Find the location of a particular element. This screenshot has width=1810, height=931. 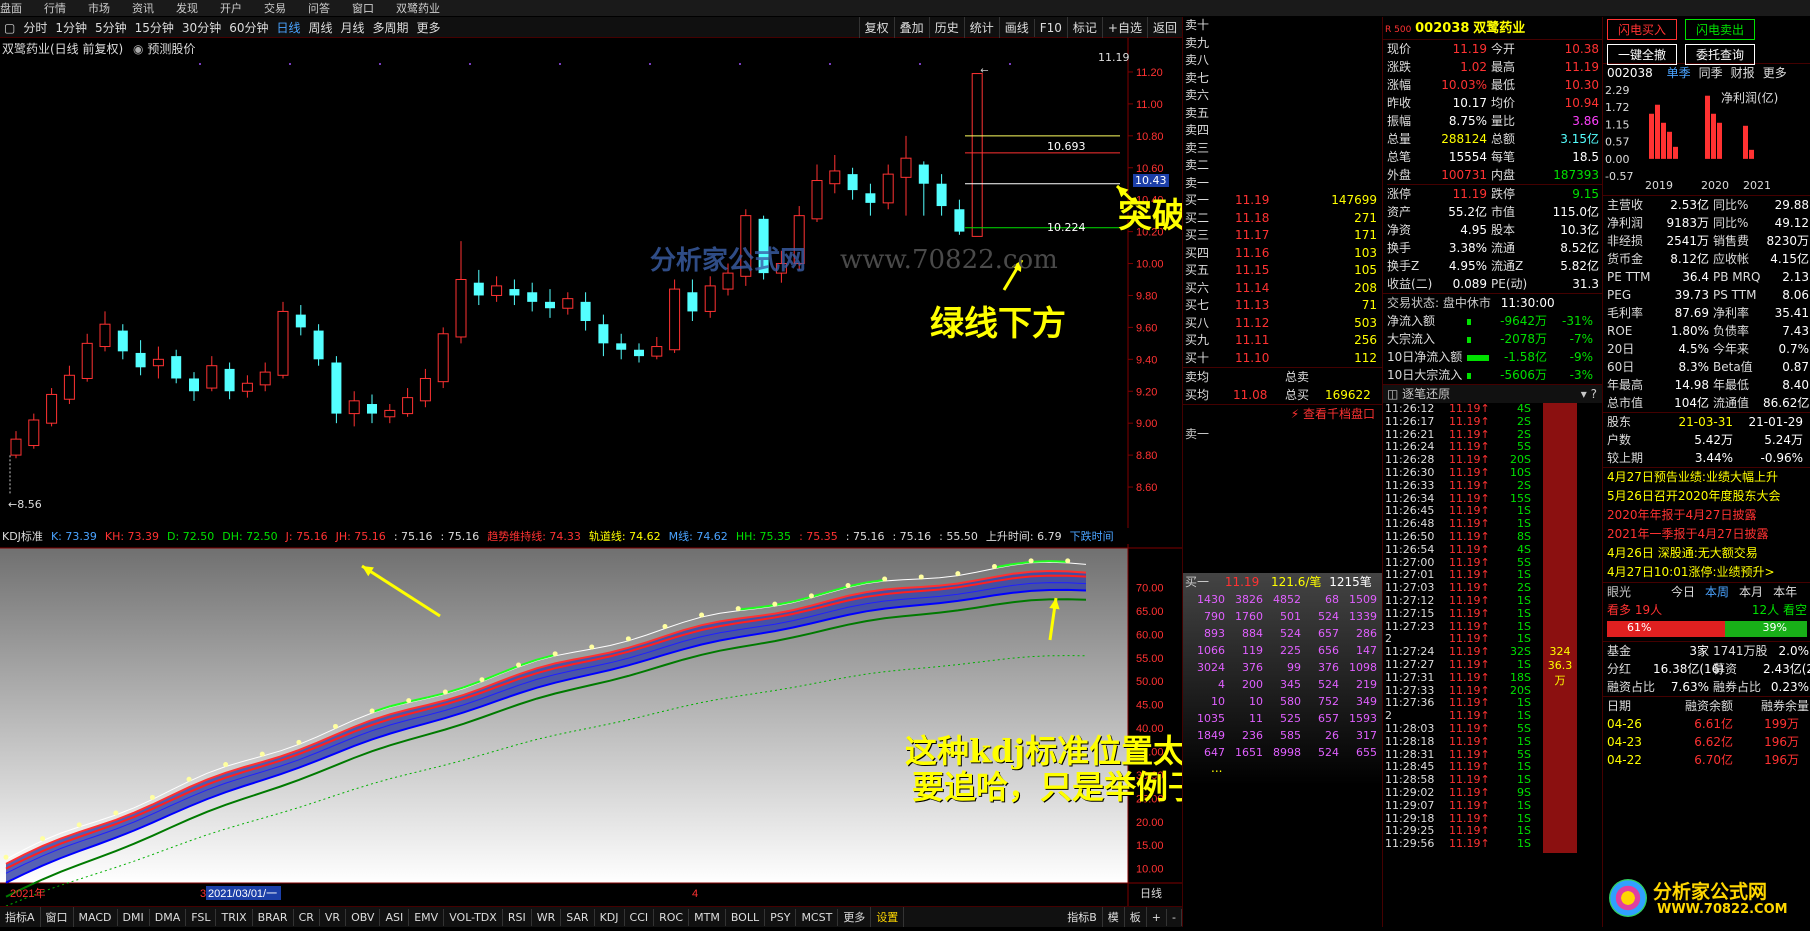

news-item-5: 4月27日10:01涨停:业绩预升> is located at coordinates (1708, 572).